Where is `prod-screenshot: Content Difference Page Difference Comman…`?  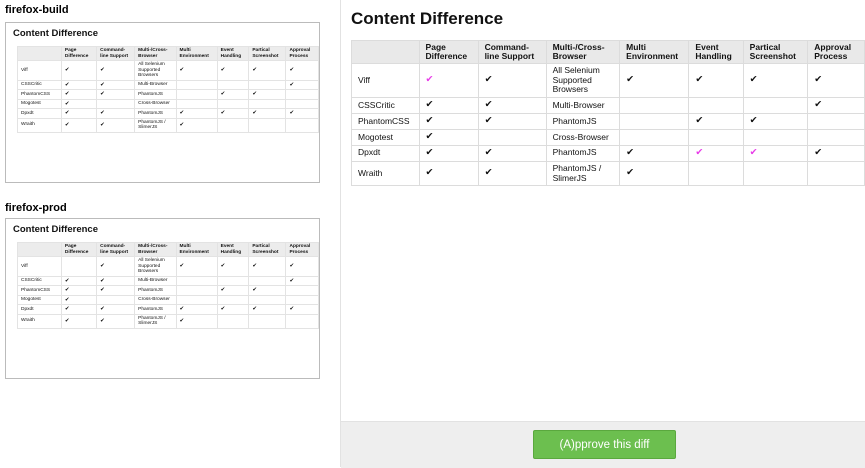 prod-screenshot: Content Difference Page Difference Comman… is located at coordinates (162, 298).